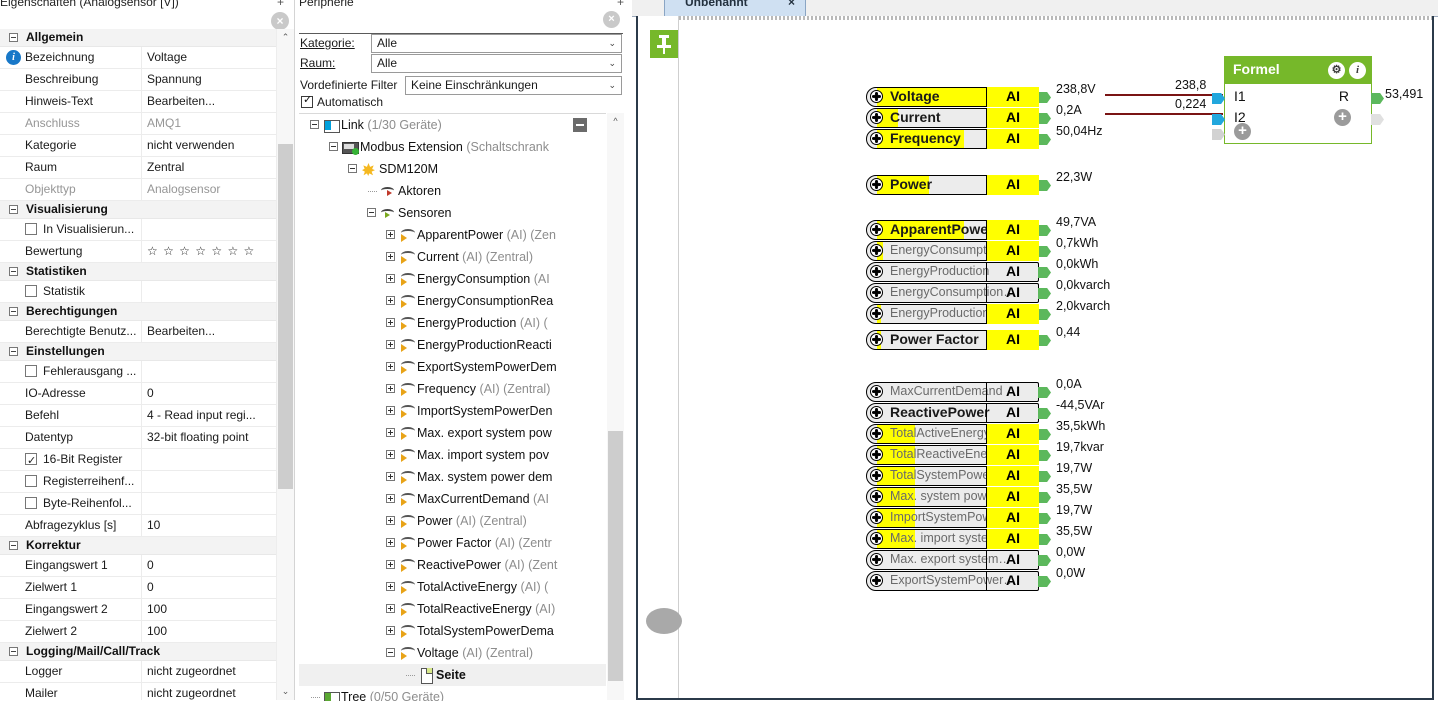 The height and width of the screenshot is (701, 1438). I want to click on property-row: Raum Zentral, so click(138, 168).